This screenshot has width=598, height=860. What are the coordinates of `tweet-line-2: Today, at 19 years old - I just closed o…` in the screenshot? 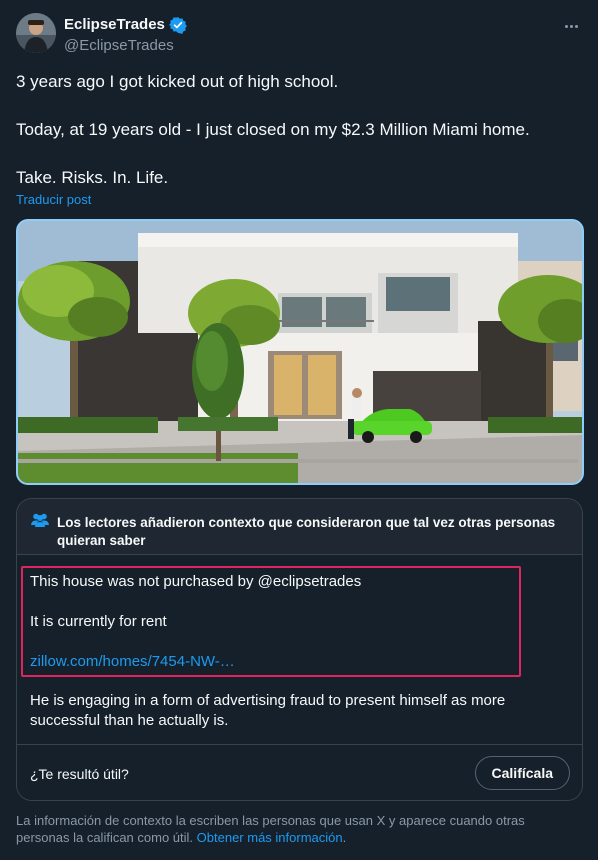 It's located at (273, 129).